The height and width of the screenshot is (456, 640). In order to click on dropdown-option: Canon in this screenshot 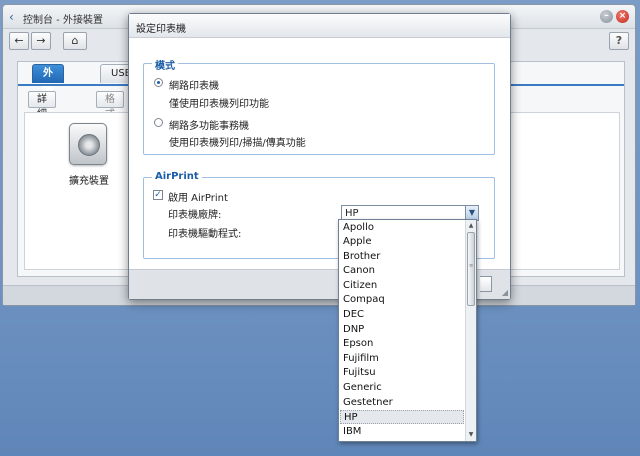, I will do `click(402, 271)`.